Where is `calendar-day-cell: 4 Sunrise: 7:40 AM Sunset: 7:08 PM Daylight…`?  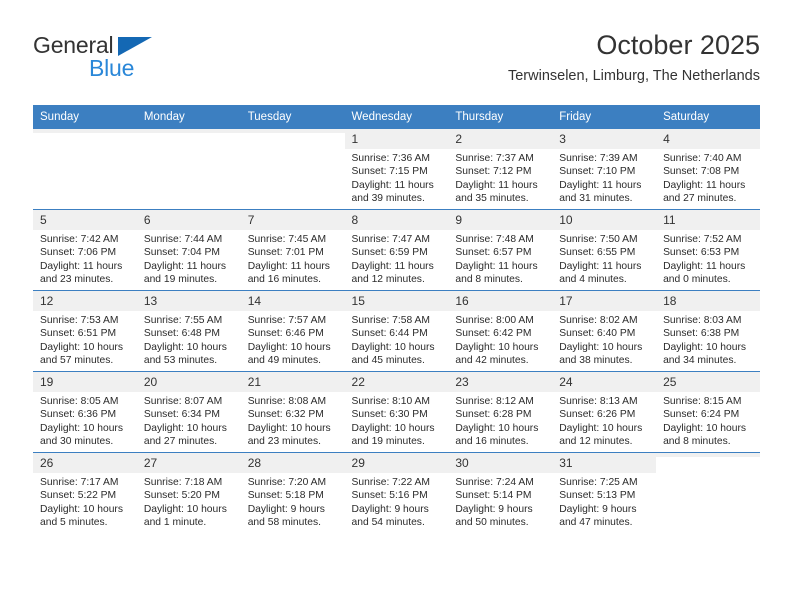 calendar-day-cell: 4 Sunrise: 7:40 AM Sunset: 7:08 PM Daylight… is located at coordinates (708, 169).